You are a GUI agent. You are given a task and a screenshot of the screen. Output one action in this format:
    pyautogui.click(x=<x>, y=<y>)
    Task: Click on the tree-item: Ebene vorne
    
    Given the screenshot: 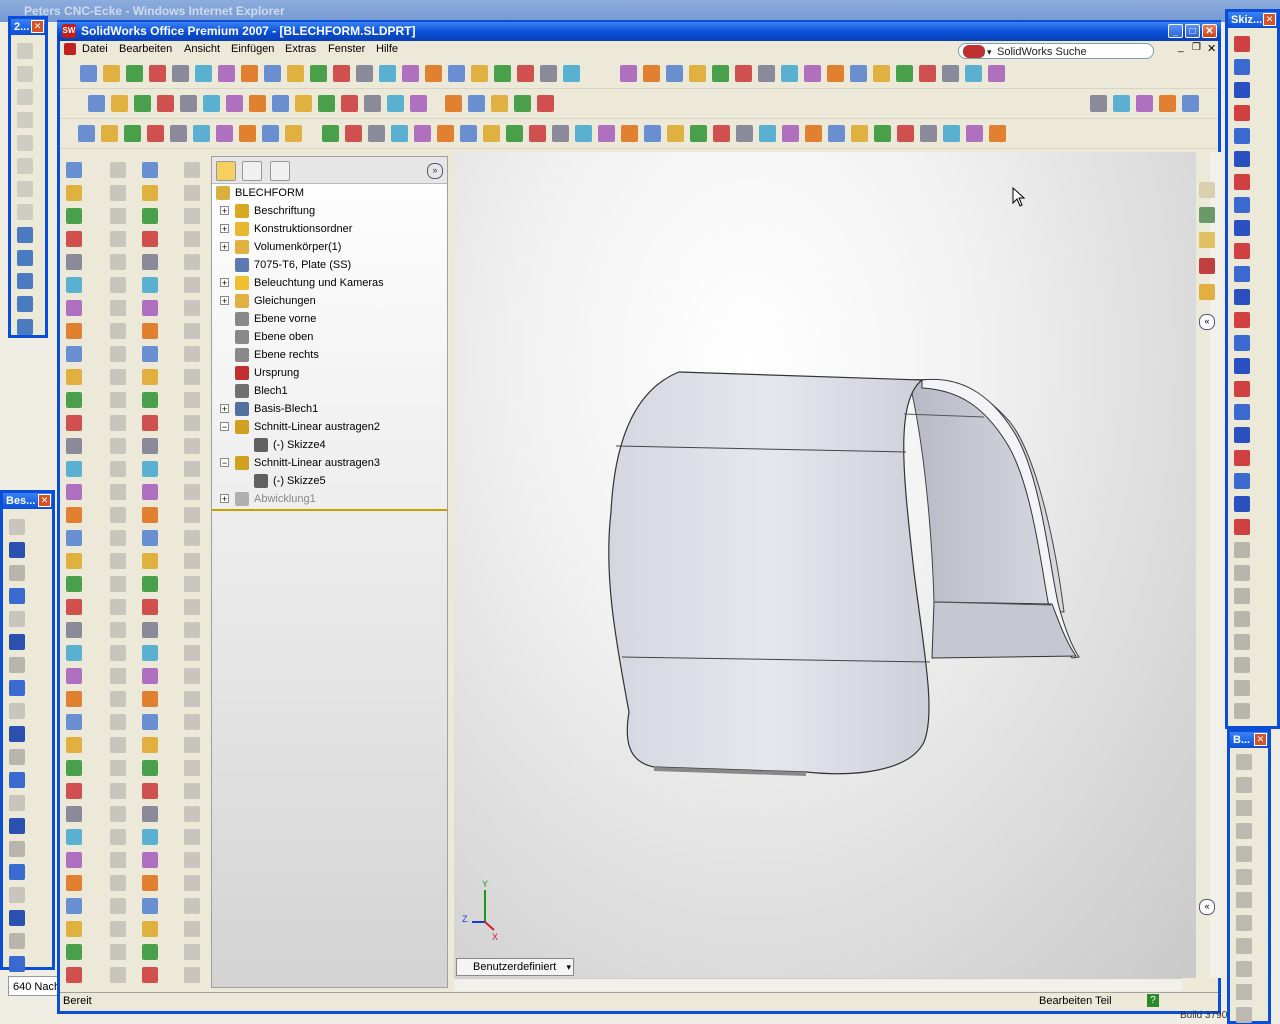 What is the action you would take?
    pyautogui.click(x=275, y=319)
    